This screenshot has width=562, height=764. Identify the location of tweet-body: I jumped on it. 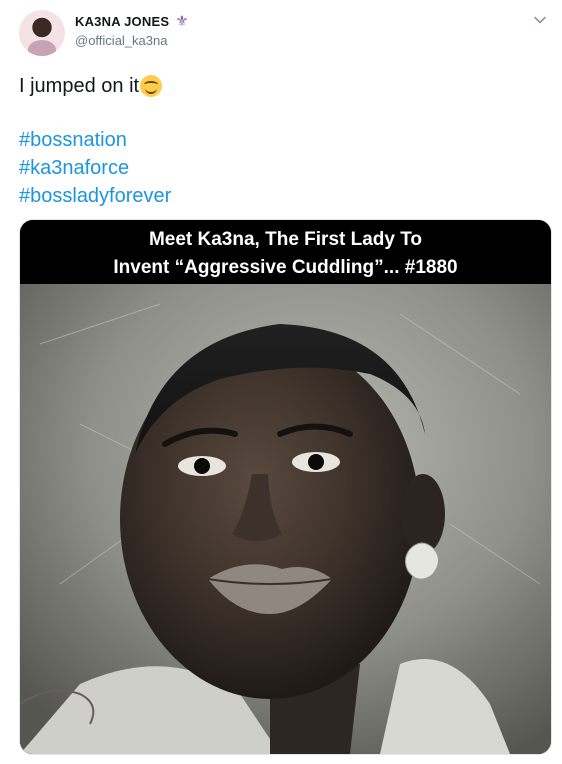
(79, 86).